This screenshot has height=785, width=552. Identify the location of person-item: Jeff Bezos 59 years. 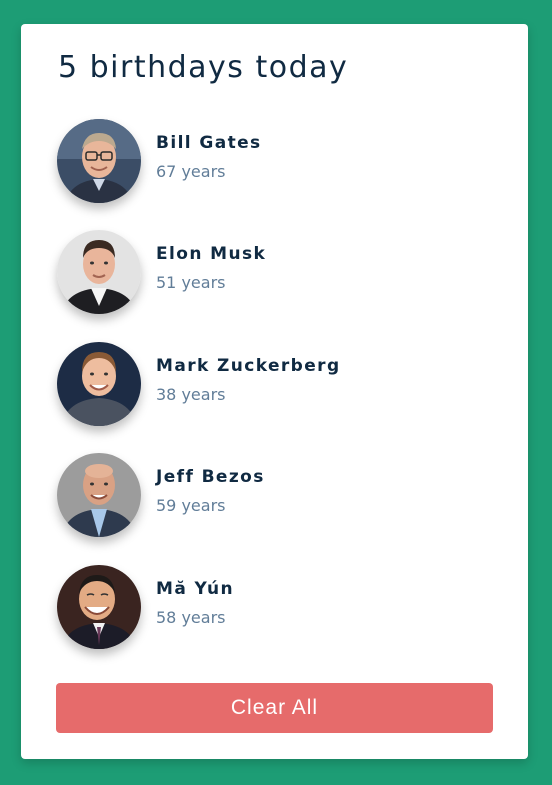
(277, 496).